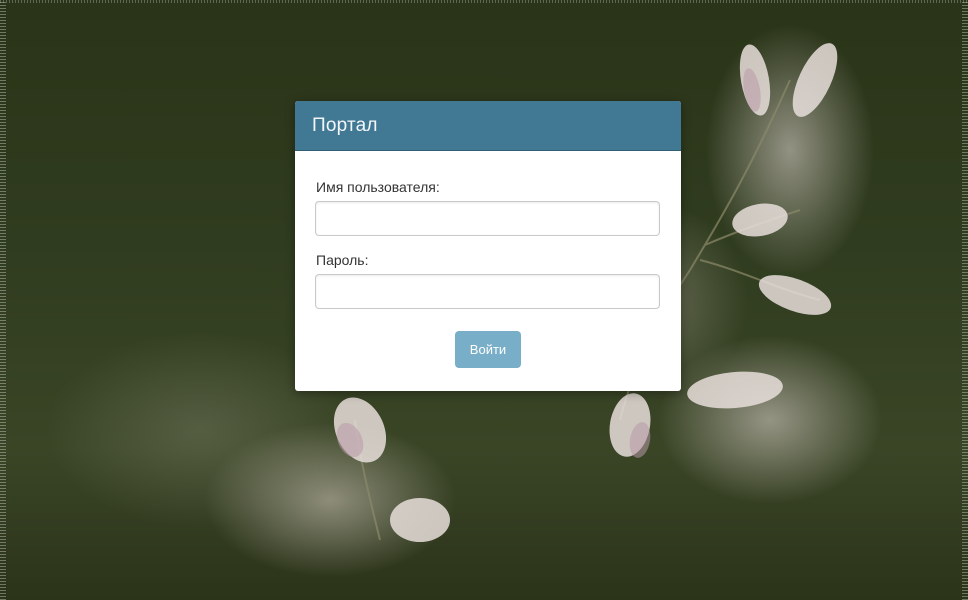  Describe the element at coordinates (965, 300) in the screenshot. I see `right-border-pattern` at that location.